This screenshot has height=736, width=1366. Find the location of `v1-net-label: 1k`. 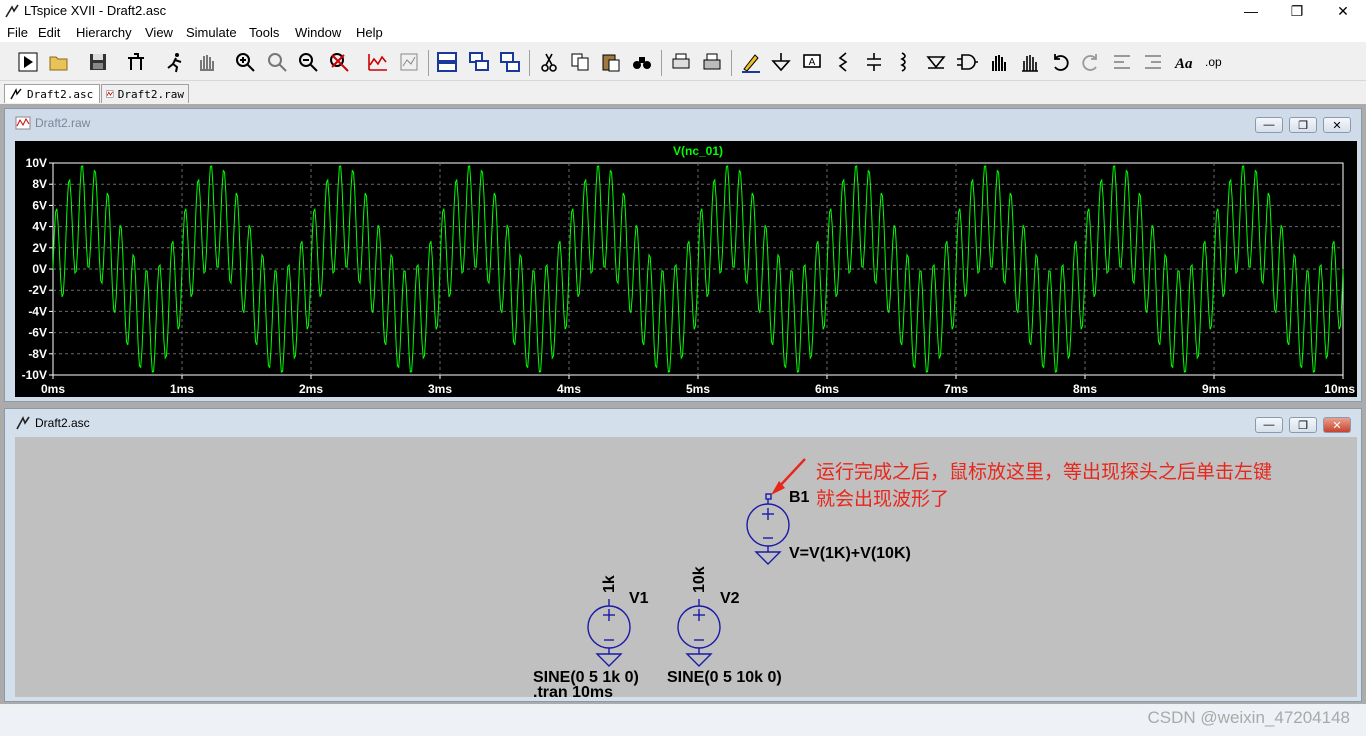

v1-net-label: 1k is located at coordinates (610, 584).